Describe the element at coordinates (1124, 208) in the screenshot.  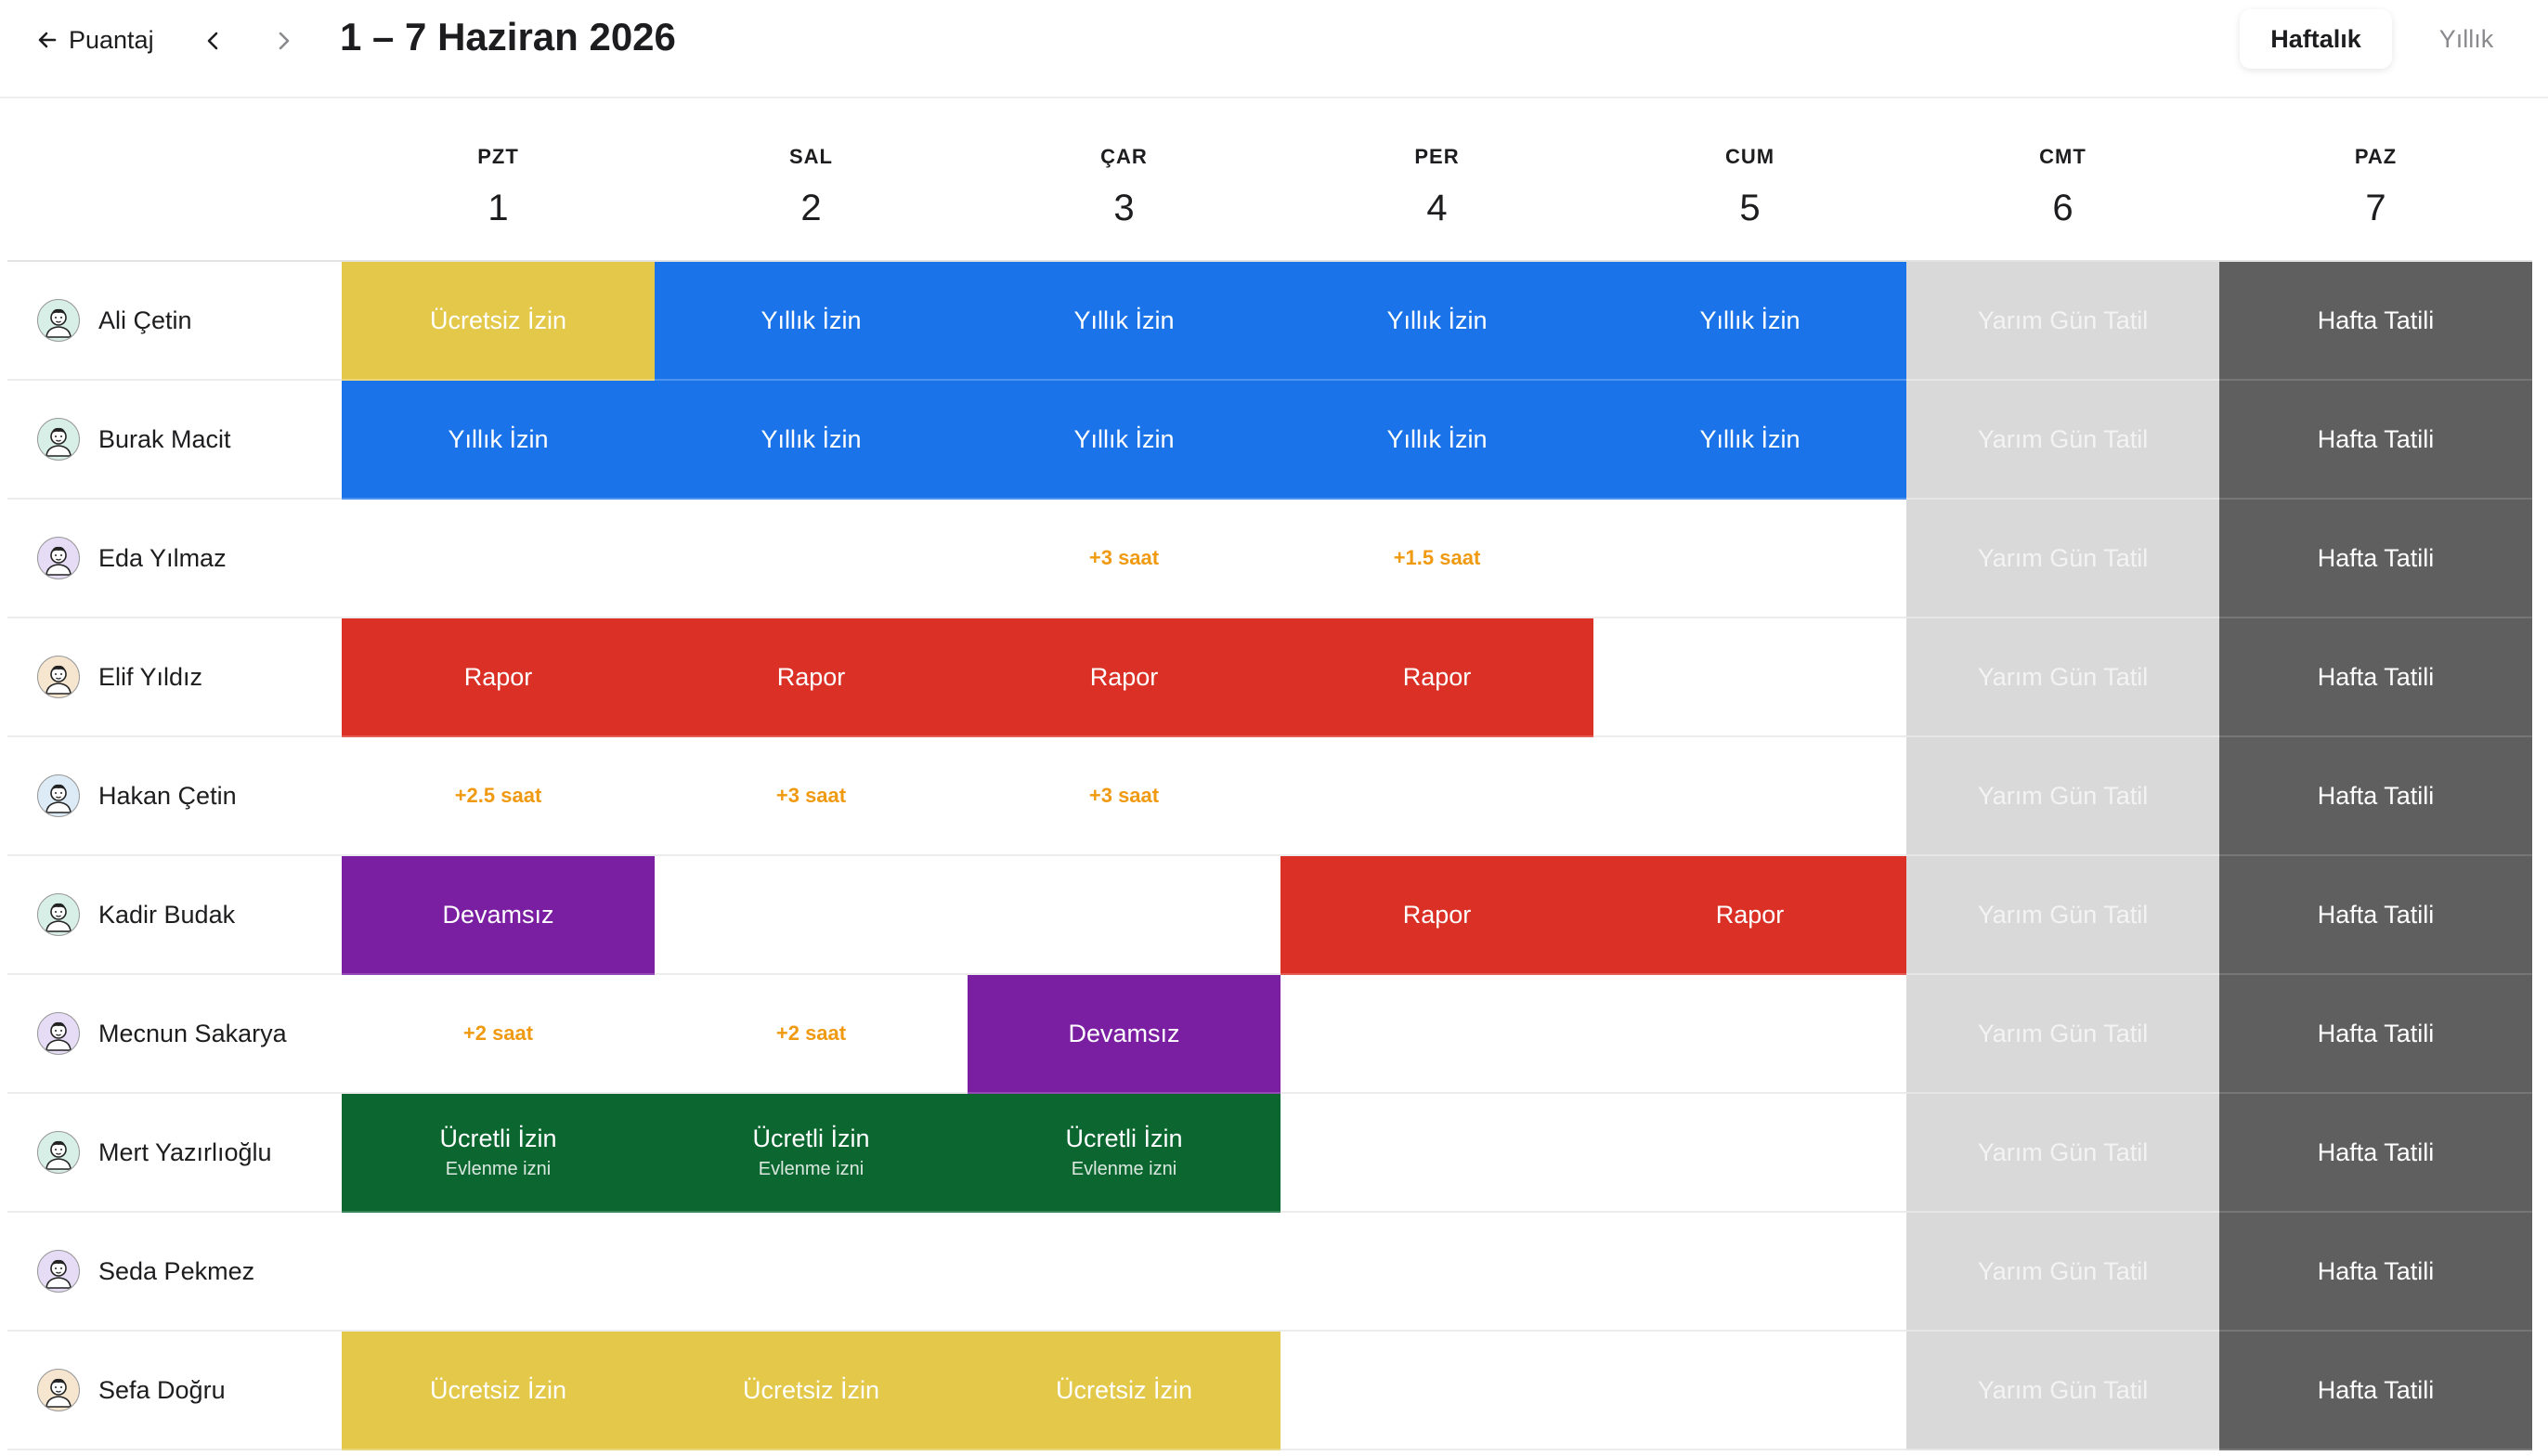
I see `day-number: 3` at that location.